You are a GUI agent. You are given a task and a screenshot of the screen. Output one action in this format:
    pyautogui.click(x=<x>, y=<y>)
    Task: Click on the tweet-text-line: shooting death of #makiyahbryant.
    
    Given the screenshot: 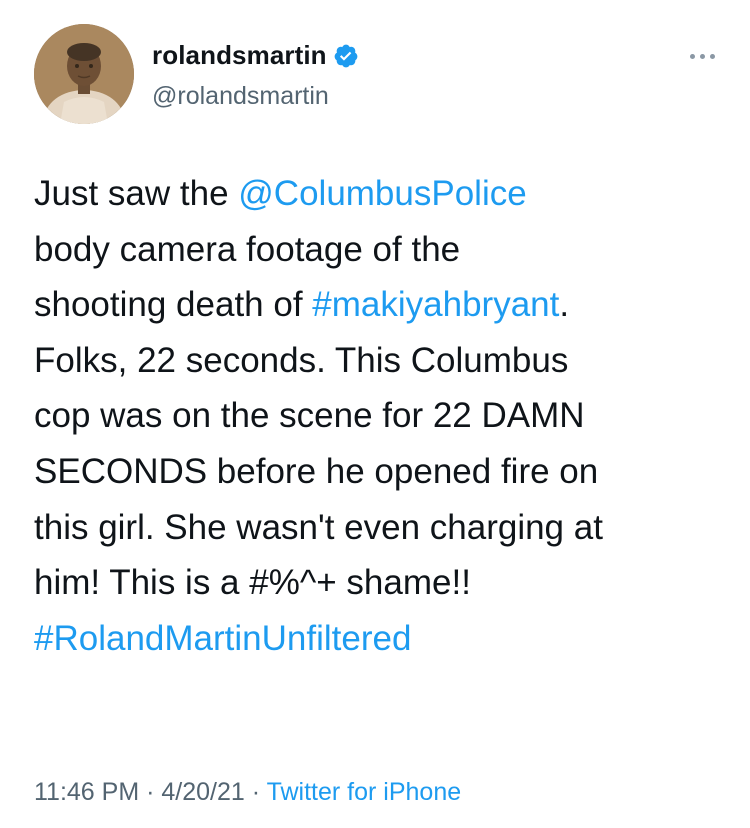 What is the action you would take?
    pyautogui.click(x=379, y=305)
    